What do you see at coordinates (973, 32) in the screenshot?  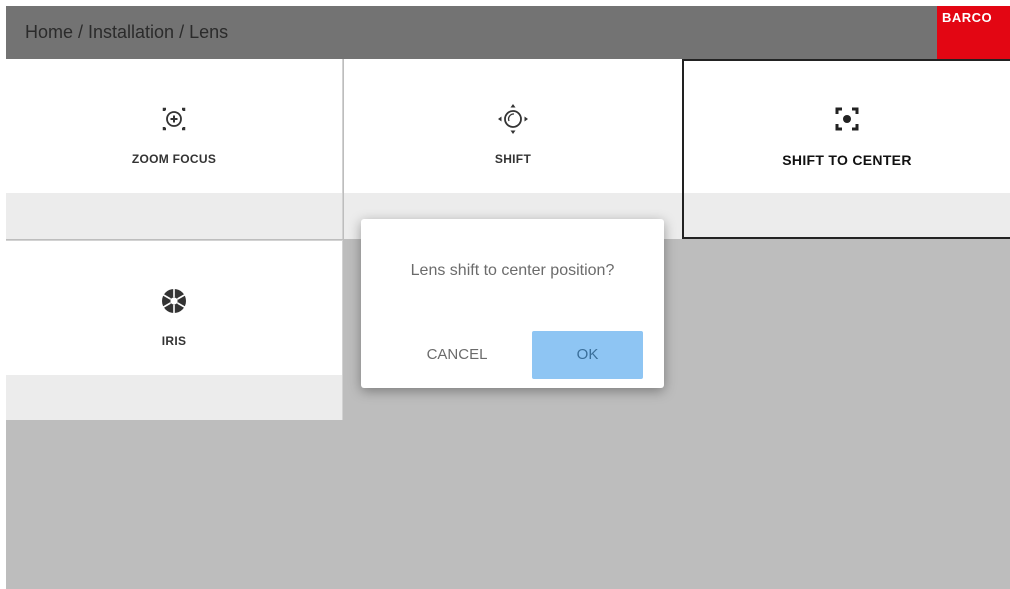 I see `brand-logo: BARCO` at bounding box center [973, 32].